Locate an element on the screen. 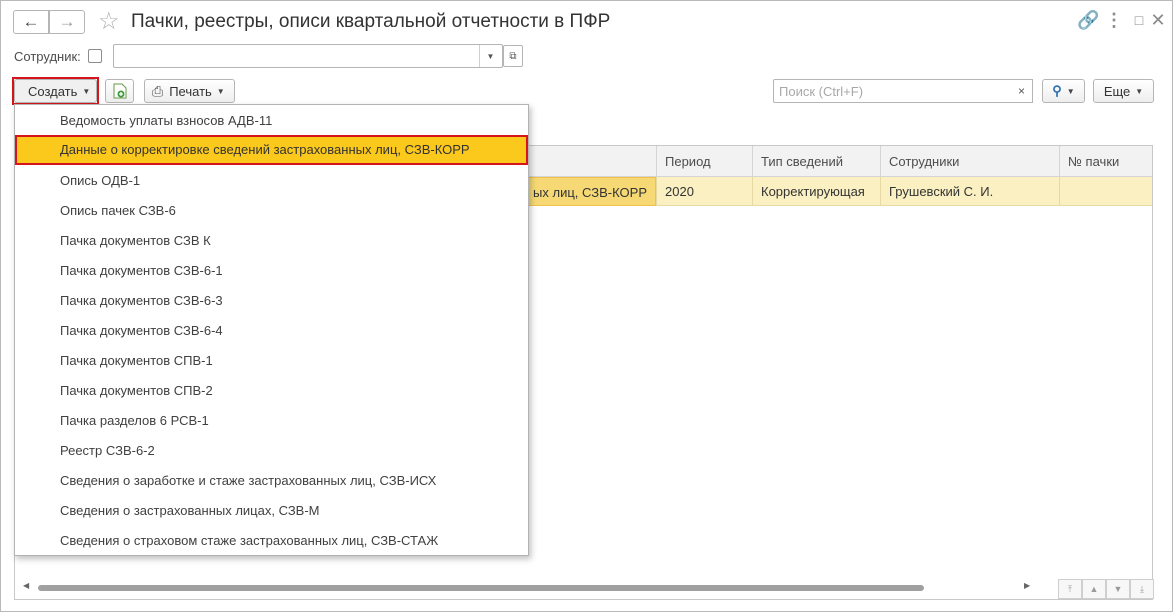 The width and height of the screenshot is (1173, 612). scroll-first-button: ⤒ is located at coordinates (1070, 589).